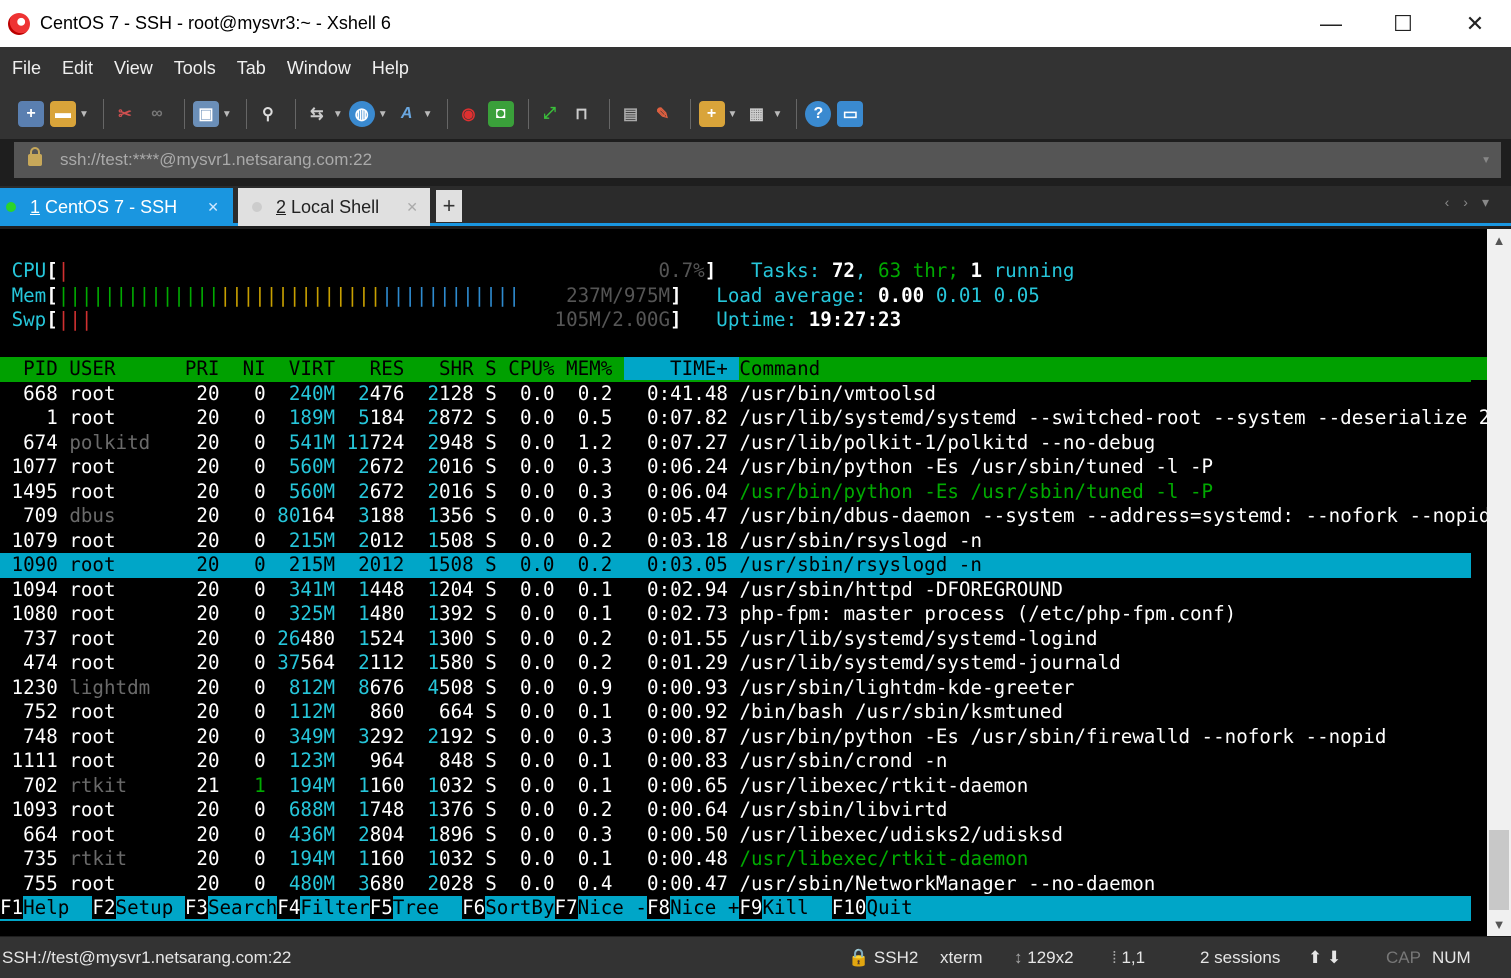 The image size is (1511, 978). I want to click on padlock-icon: 🔒, so click(859, 957).